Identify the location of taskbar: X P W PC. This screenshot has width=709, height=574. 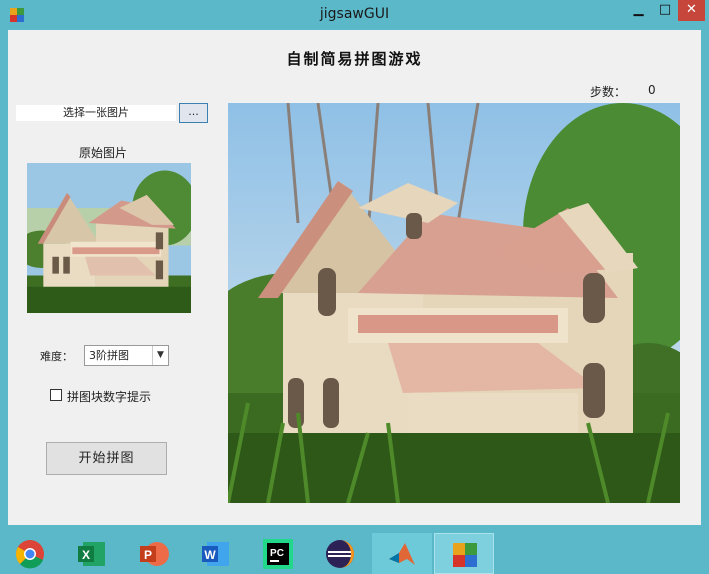
(354, 553).